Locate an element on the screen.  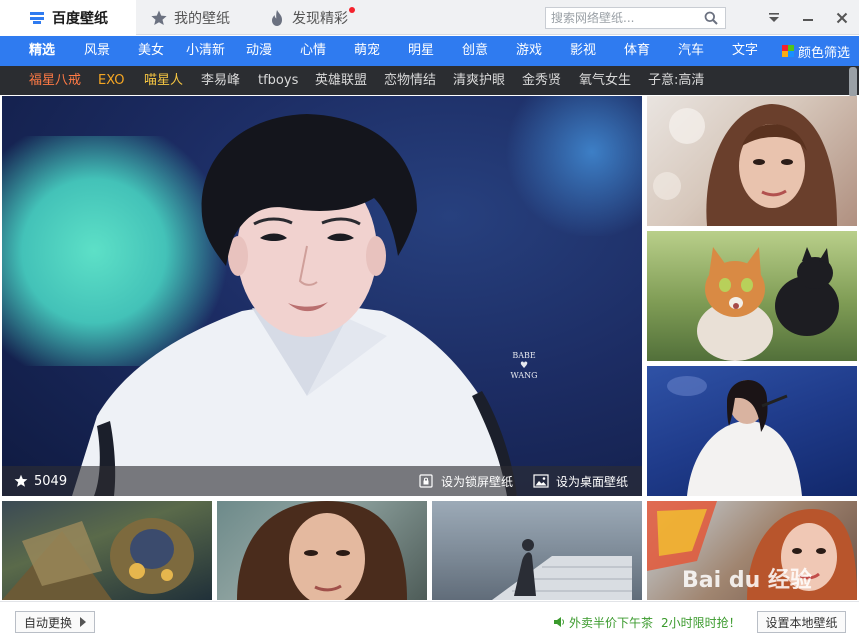
set-desktop-button: 设为桌面壁纸 is located at coordinates (580, 481).